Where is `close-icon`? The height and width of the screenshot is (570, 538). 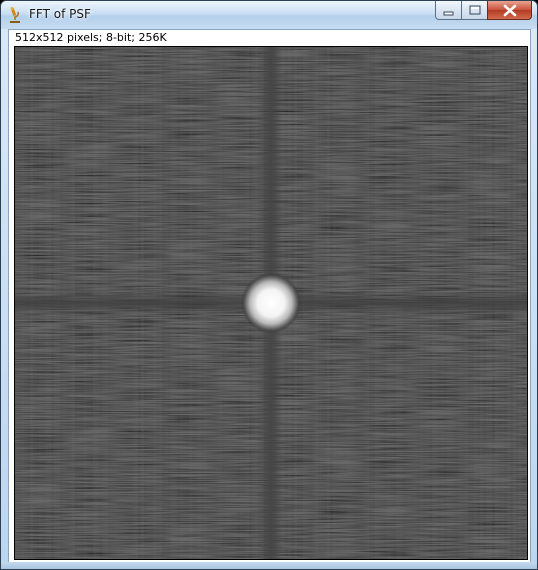
close-icon is located at coordinates (510, 10).